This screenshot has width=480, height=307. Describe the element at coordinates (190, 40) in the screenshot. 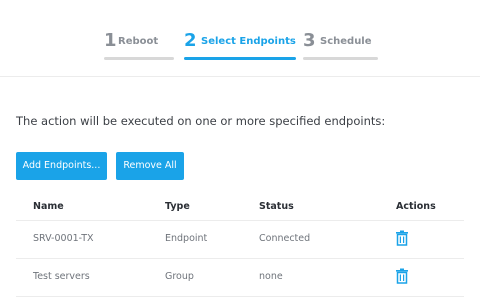

I see `step-number: 2` at that location.